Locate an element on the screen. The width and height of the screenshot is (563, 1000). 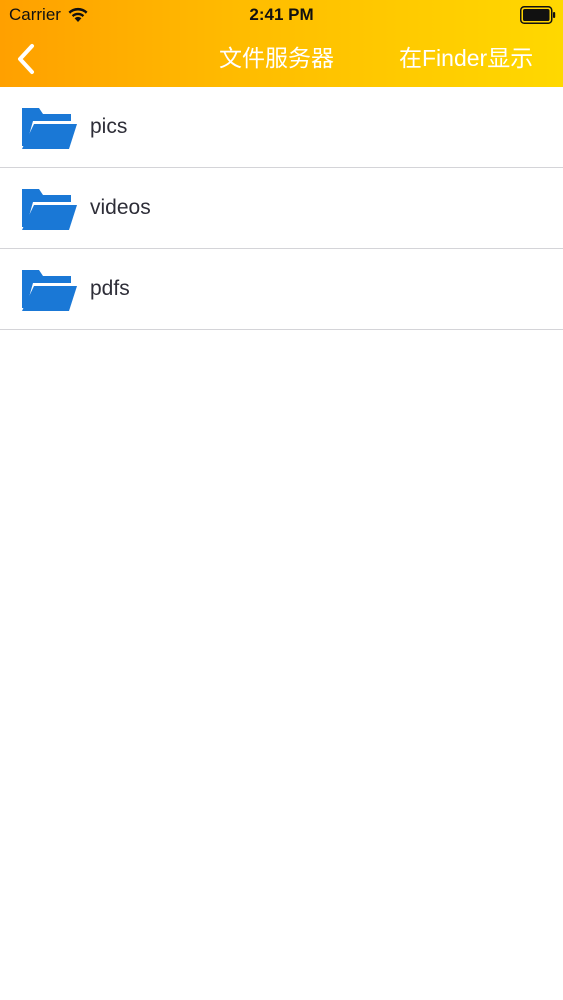
back-button is located at coordinates (27, 59).